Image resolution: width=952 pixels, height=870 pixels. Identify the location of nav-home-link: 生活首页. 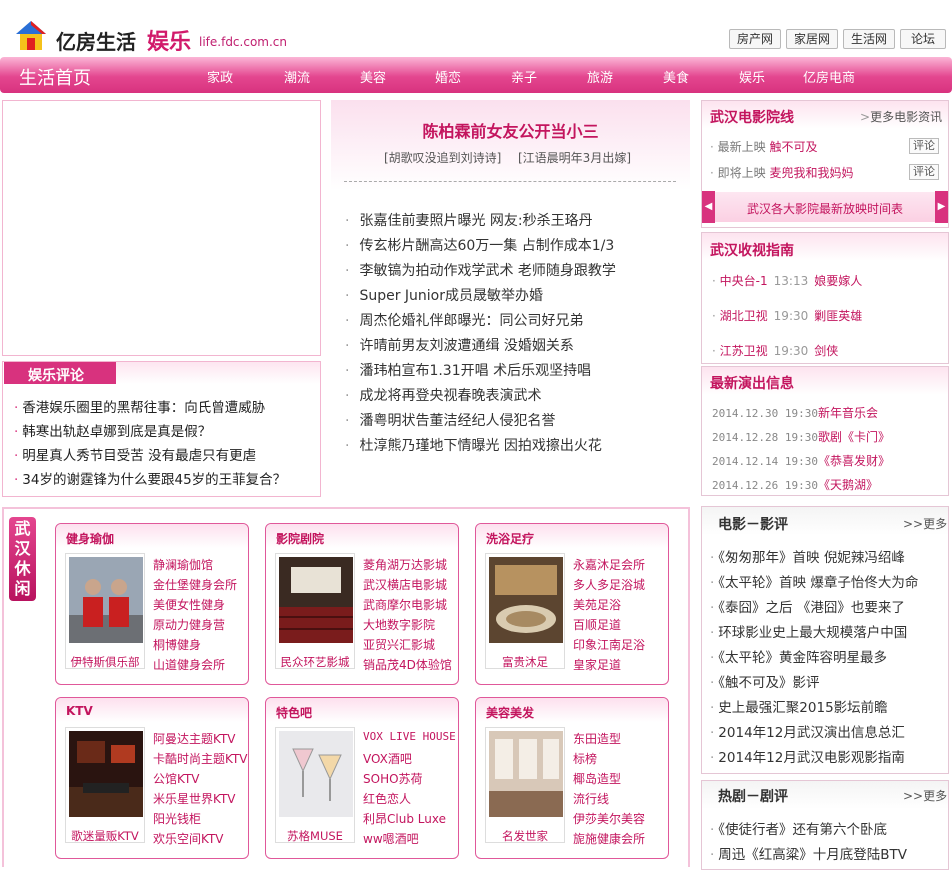
(55, 77).